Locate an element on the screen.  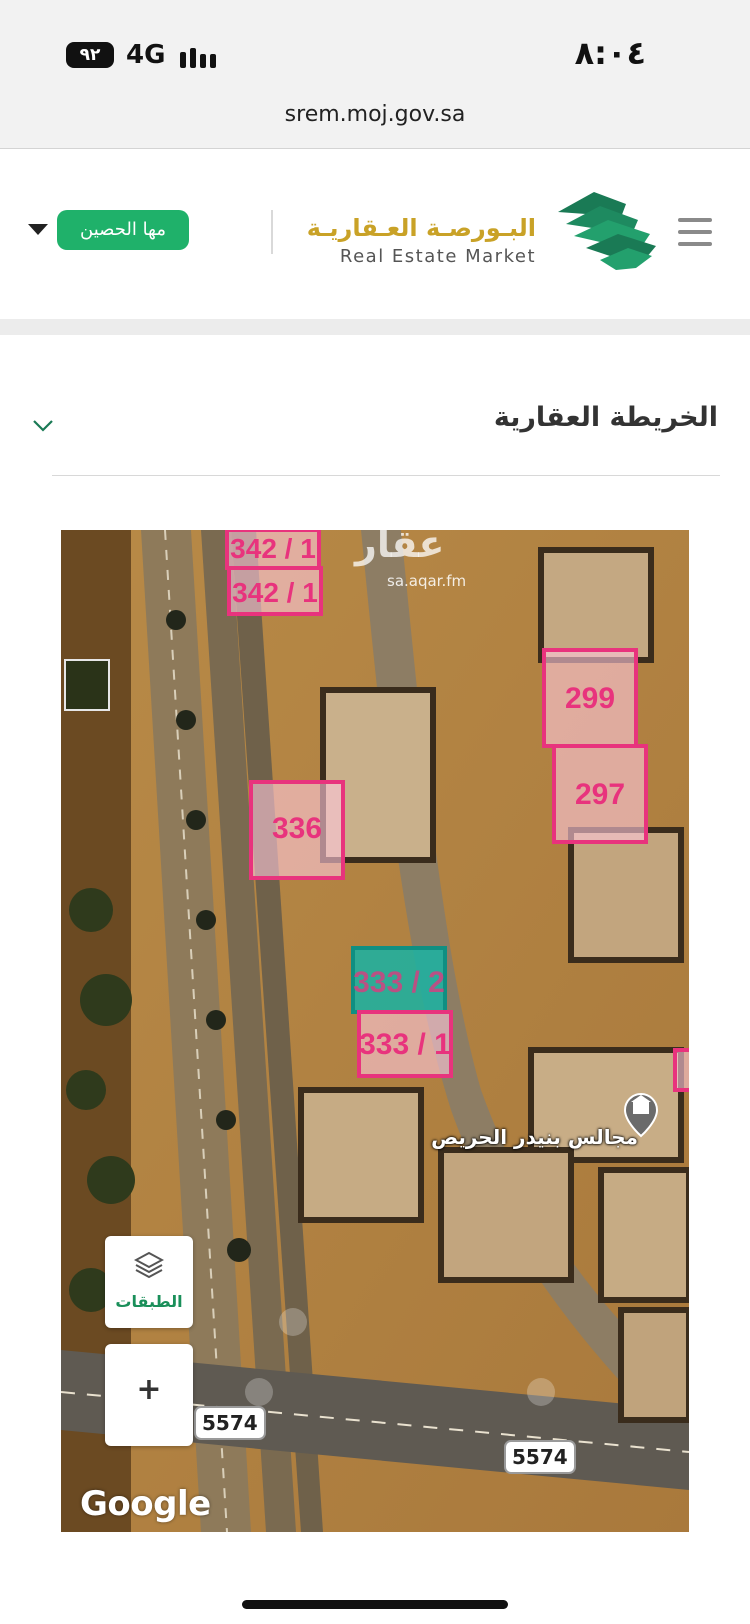
parcel-label: 299 is located at coordinates (590, 698).